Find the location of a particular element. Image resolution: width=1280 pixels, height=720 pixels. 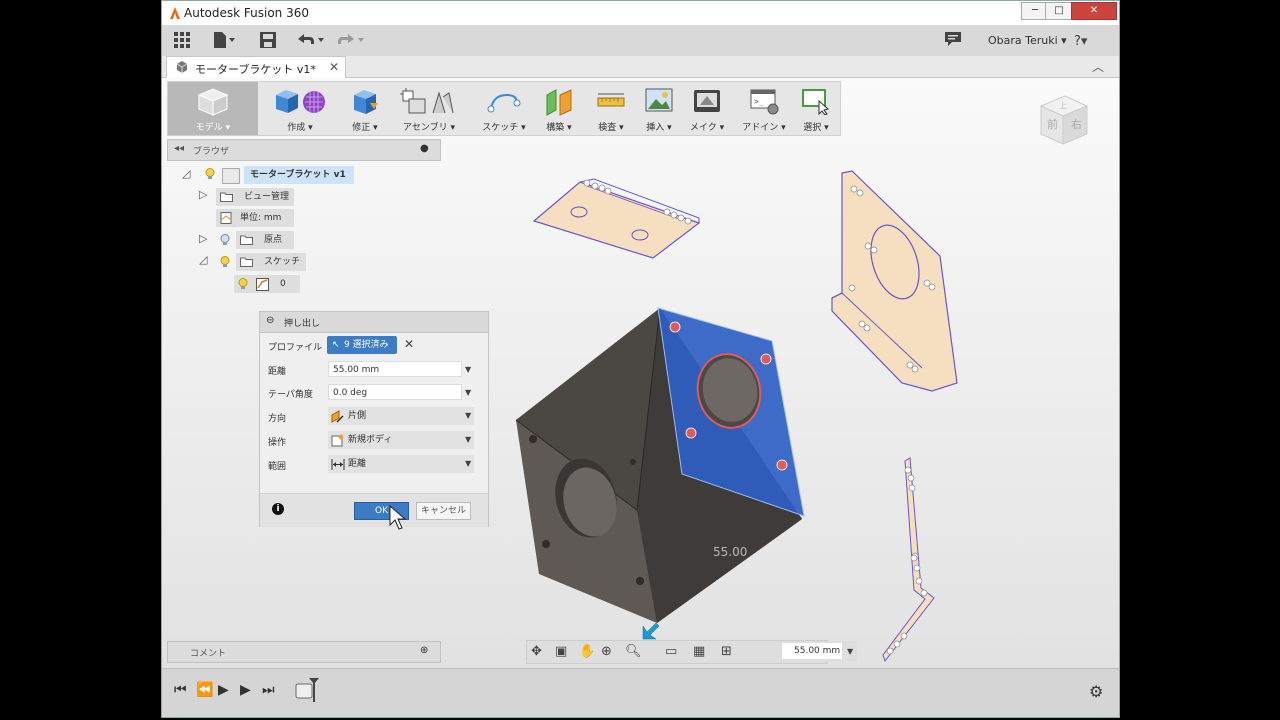

construct-menu-button: 構築 ▾ is located at coordinates (559, 108).